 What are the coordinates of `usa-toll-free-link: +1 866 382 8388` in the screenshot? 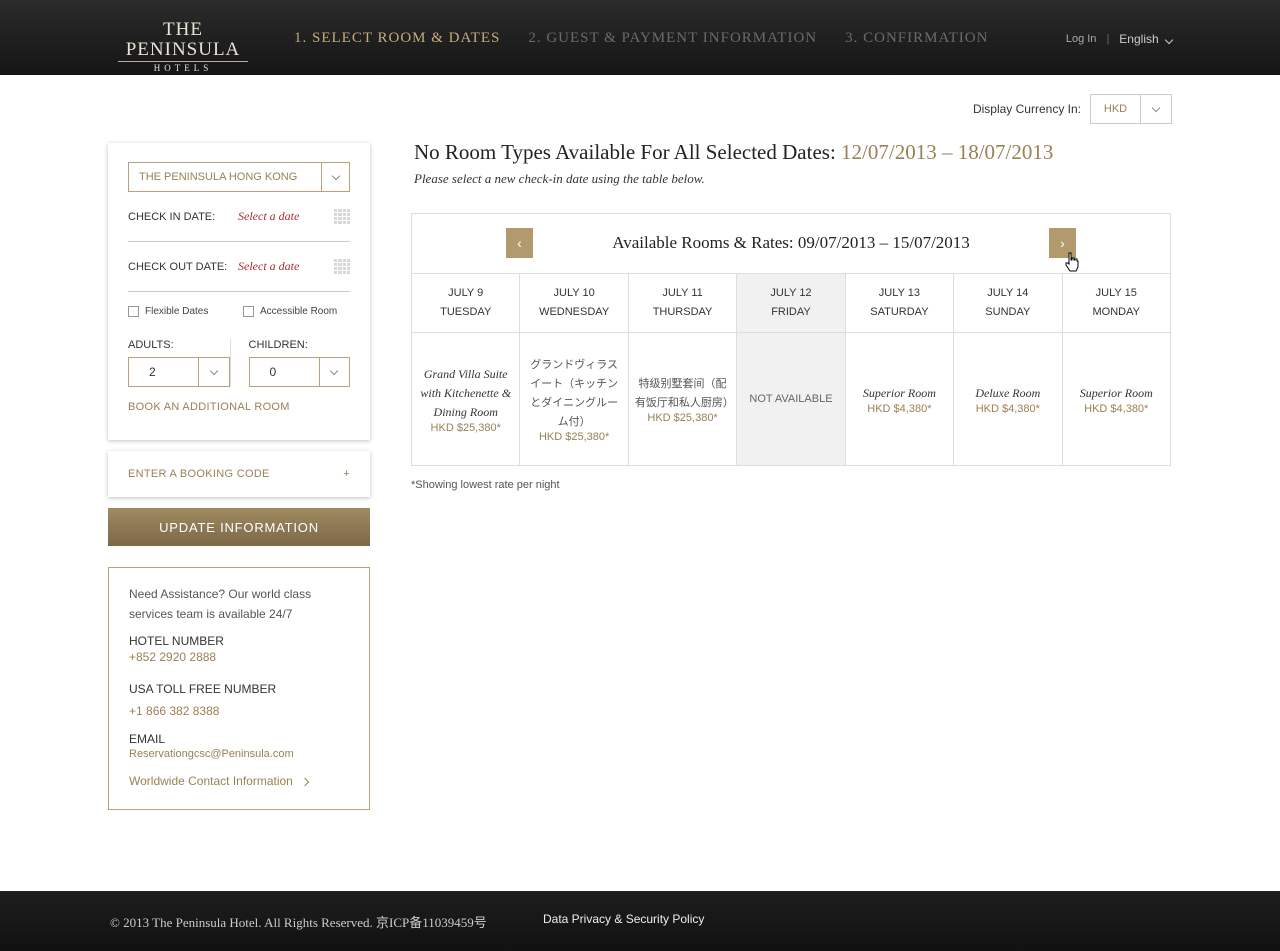 It's located at (239, 711).